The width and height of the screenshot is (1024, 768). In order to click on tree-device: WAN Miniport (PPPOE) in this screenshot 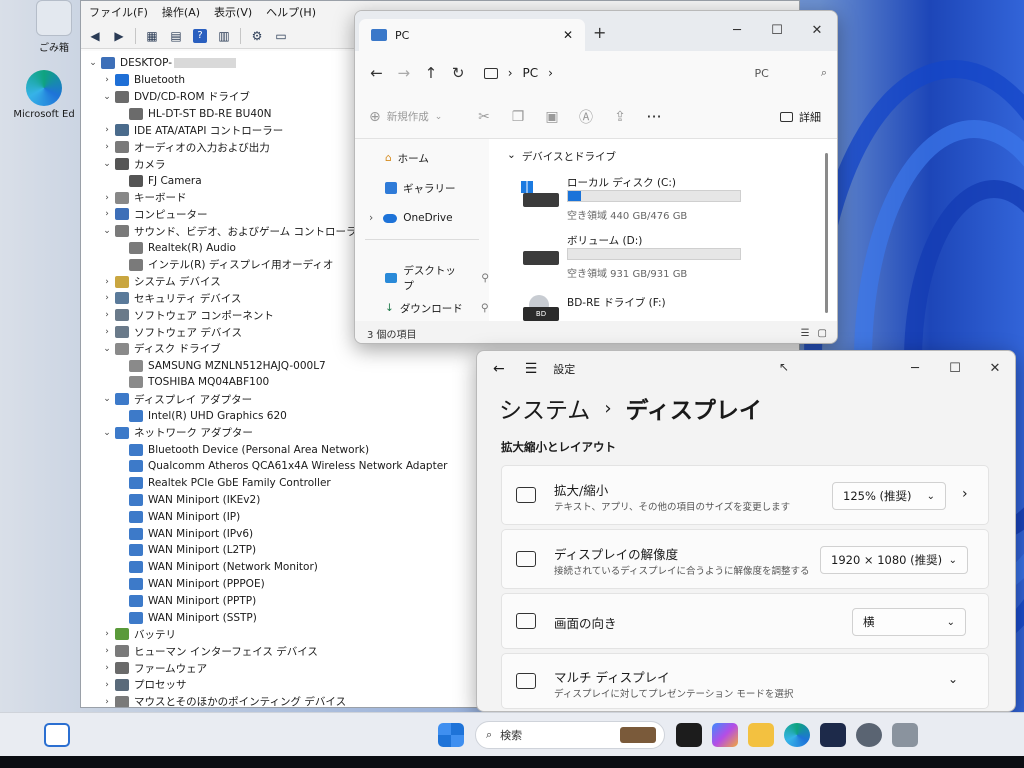, I will do `click(196, 584)`.